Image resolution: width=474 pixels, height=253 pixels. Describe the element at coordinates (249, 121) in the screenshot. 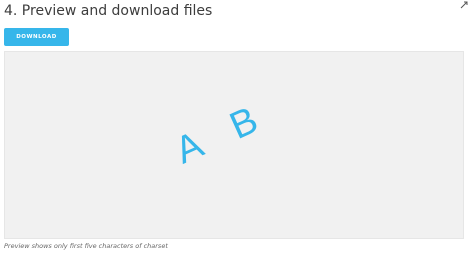

I see `preview-glyph-b: B` at that location.